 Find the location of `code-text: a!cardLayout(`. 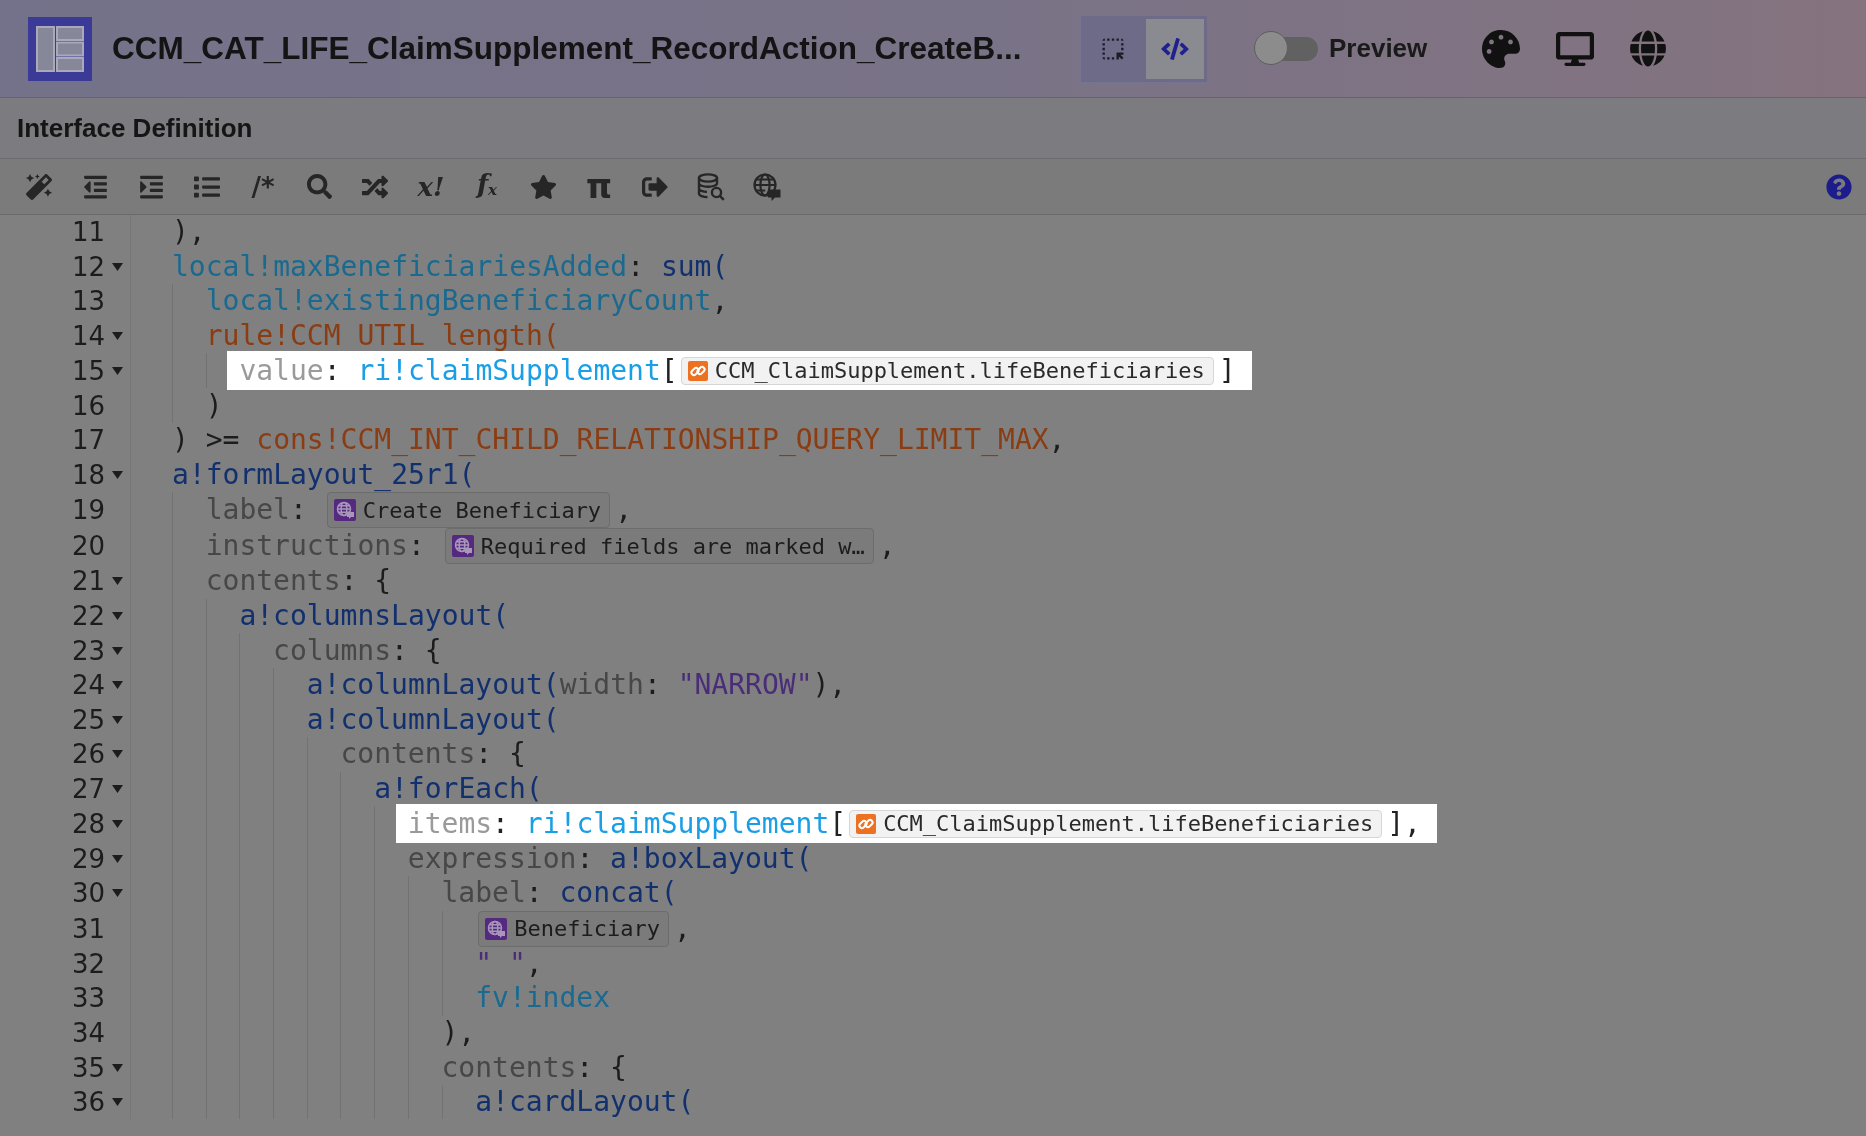

code-text: a!cardLayout( is located at coordinates (585, 1102).